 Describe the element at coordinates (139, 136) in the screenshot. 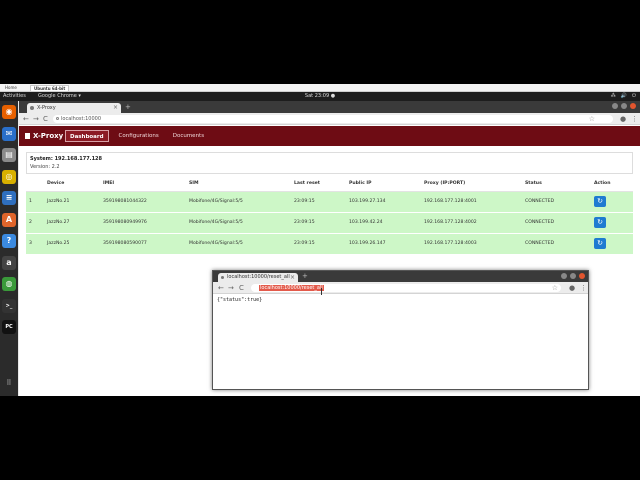

I see `nav-configurations: Configurations` at that location.